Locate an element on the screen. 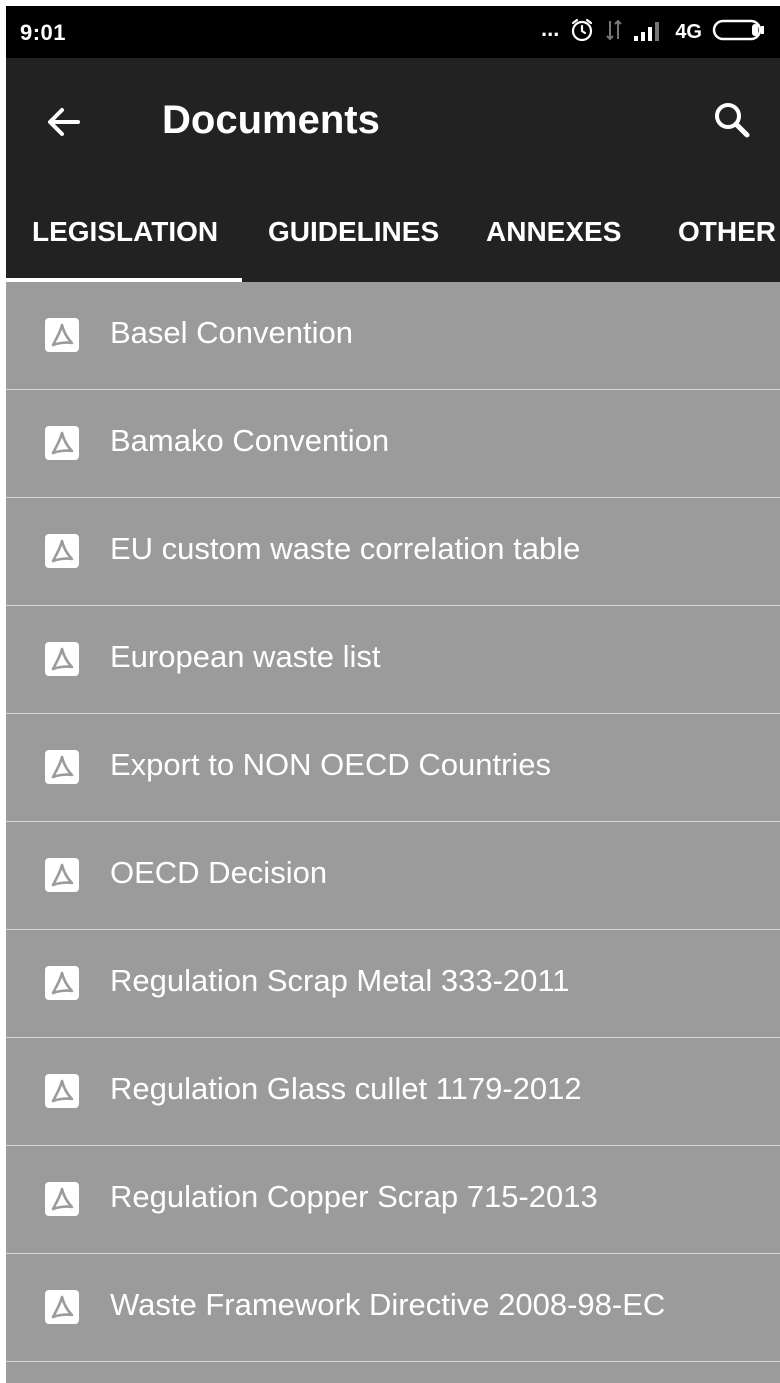 This screenshot has width=780, height=1383. status-icons: ... 4G is located at coordinates (653, 32).